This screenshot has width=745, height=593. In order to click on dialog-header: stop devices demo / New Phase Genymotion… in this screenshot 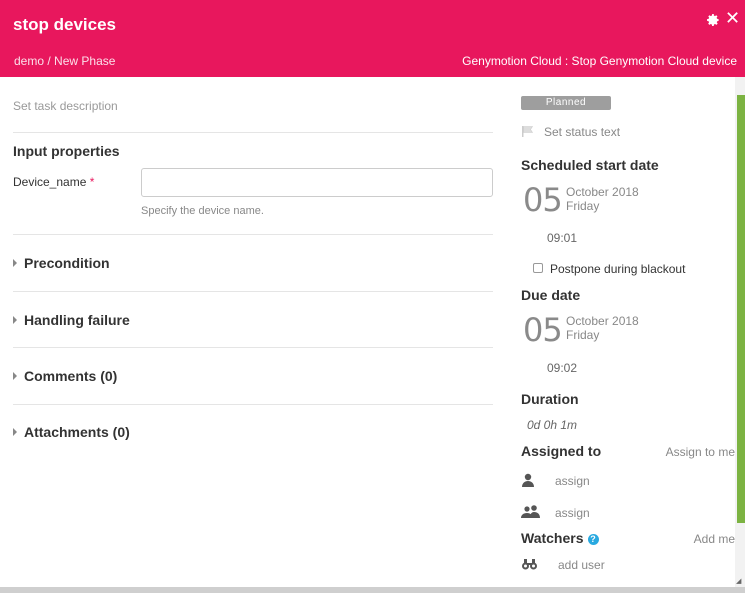, I will do `click(372, 38)`.